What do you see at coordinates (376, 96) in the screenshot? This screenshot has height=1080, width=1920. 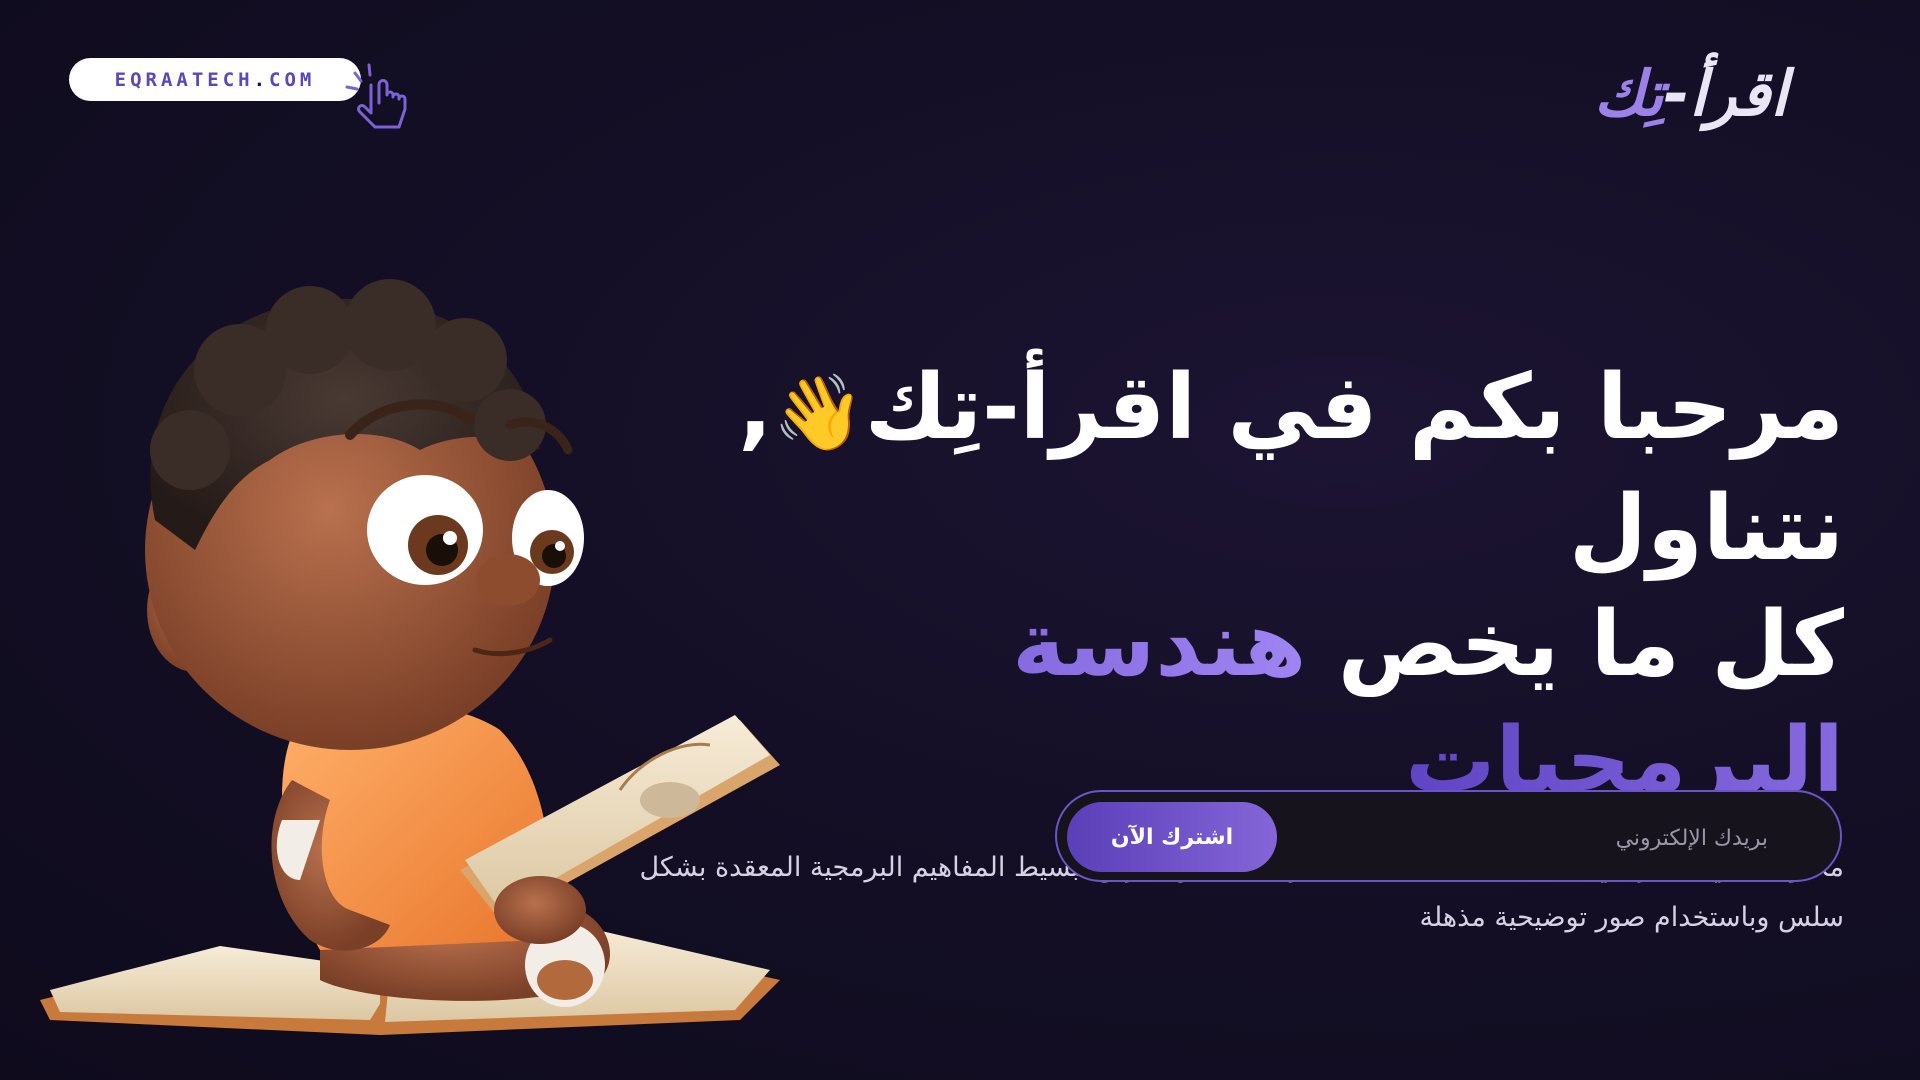 I see `pointer-hand-click-icon` at bounding box center [376, 96].